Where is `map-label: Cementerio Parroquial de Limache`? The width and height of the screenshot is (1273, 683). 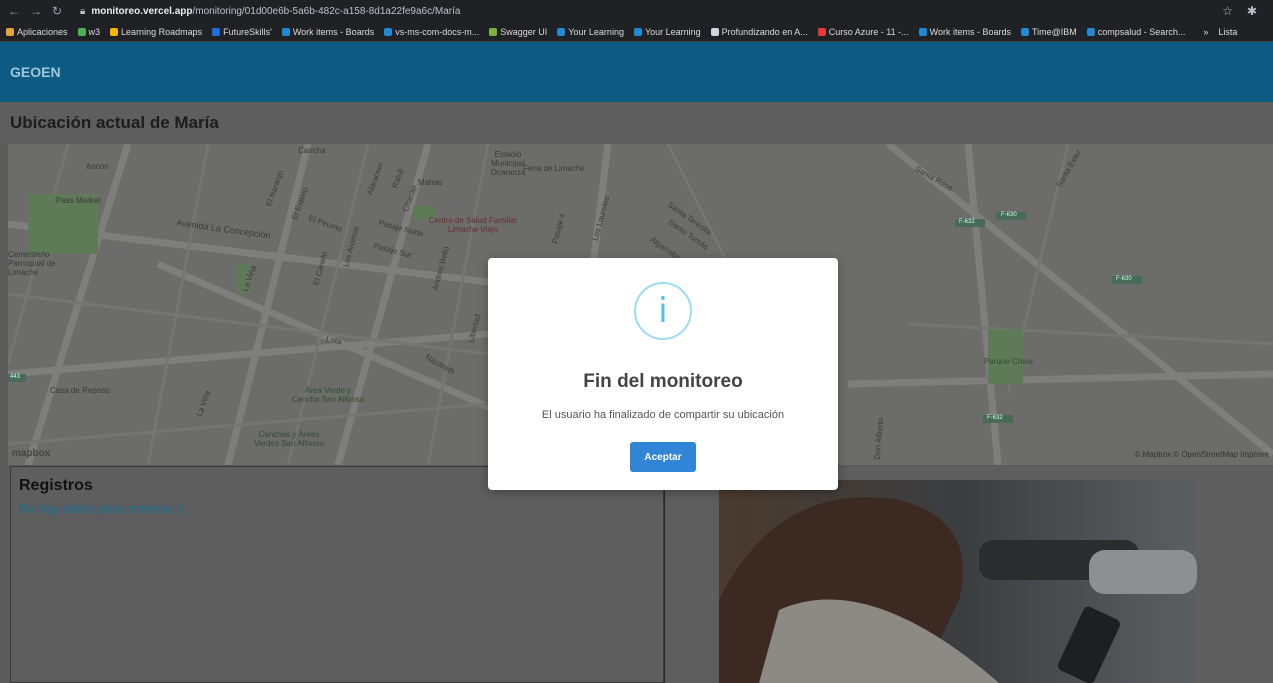
map-label: Cementerio Parroquial de Limache is located at coordinates (32, 263).